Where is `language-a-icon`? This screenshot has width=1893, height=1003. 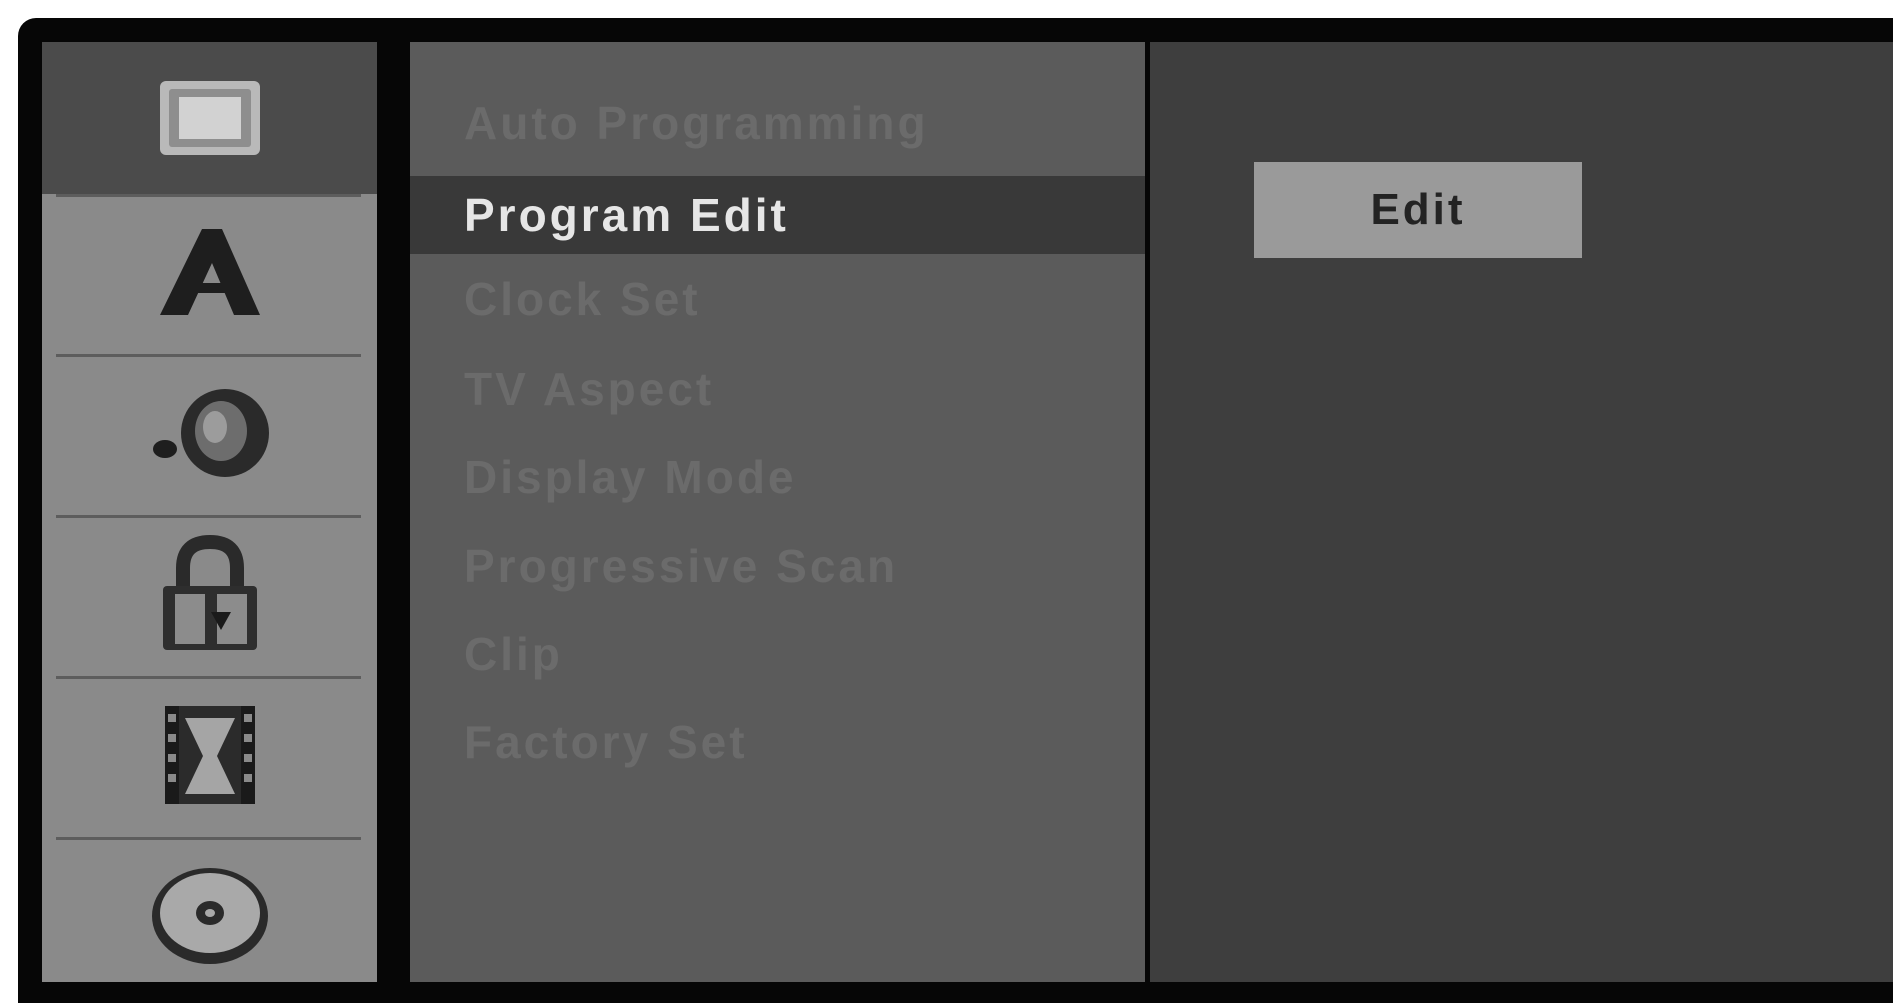 language-a-icon is located at coordinates (210, 273).